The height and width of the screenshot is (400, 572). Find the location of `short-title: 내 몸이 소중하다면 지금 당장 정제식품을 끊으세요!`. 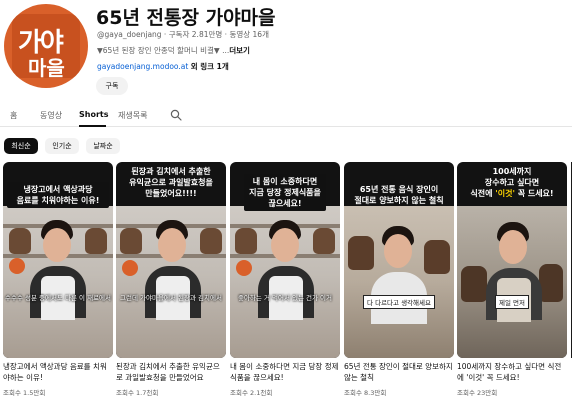

short-title: 내 몸이 소중하다면 지금 당장 정제식품을 끊으세요! is located at coordinates (285, 372).